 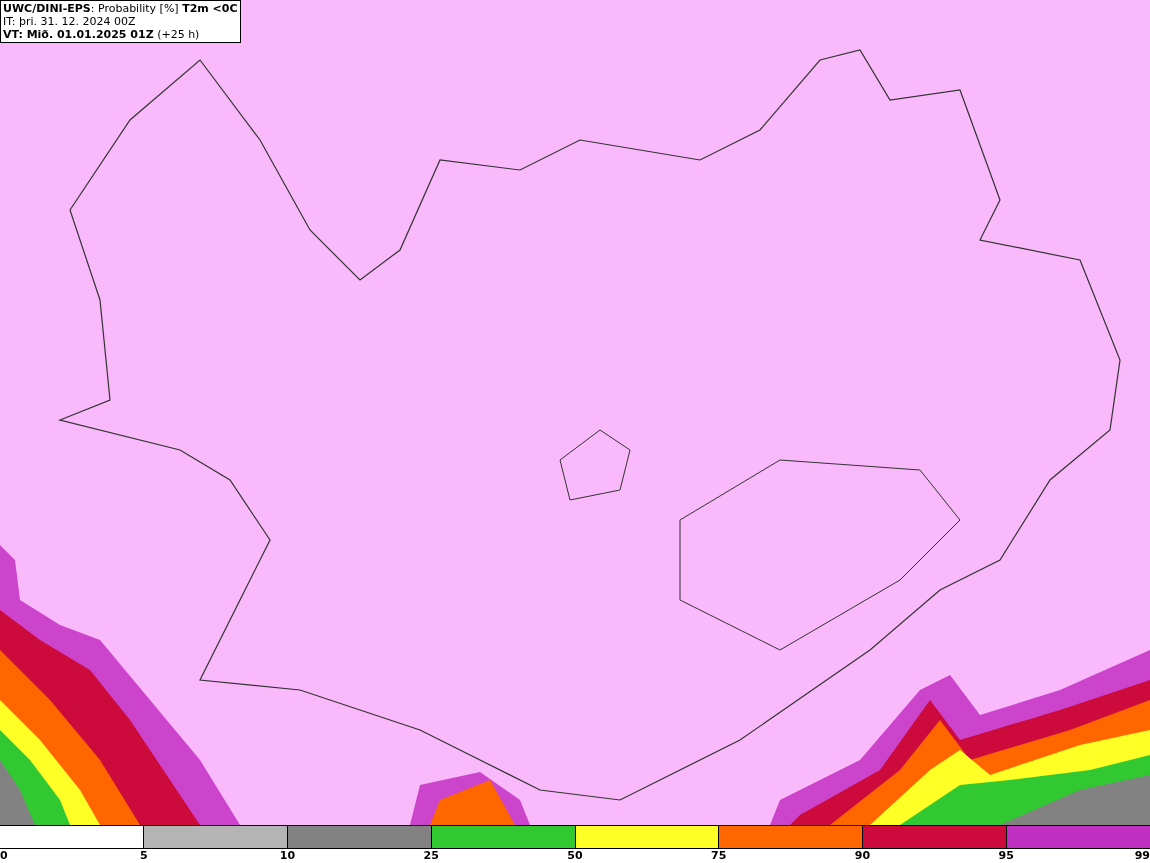 What do you see at coordinates (1142, 856) in the screenshot?
I see `legend-tick-label: 99` at bounding box center [1142, 856].